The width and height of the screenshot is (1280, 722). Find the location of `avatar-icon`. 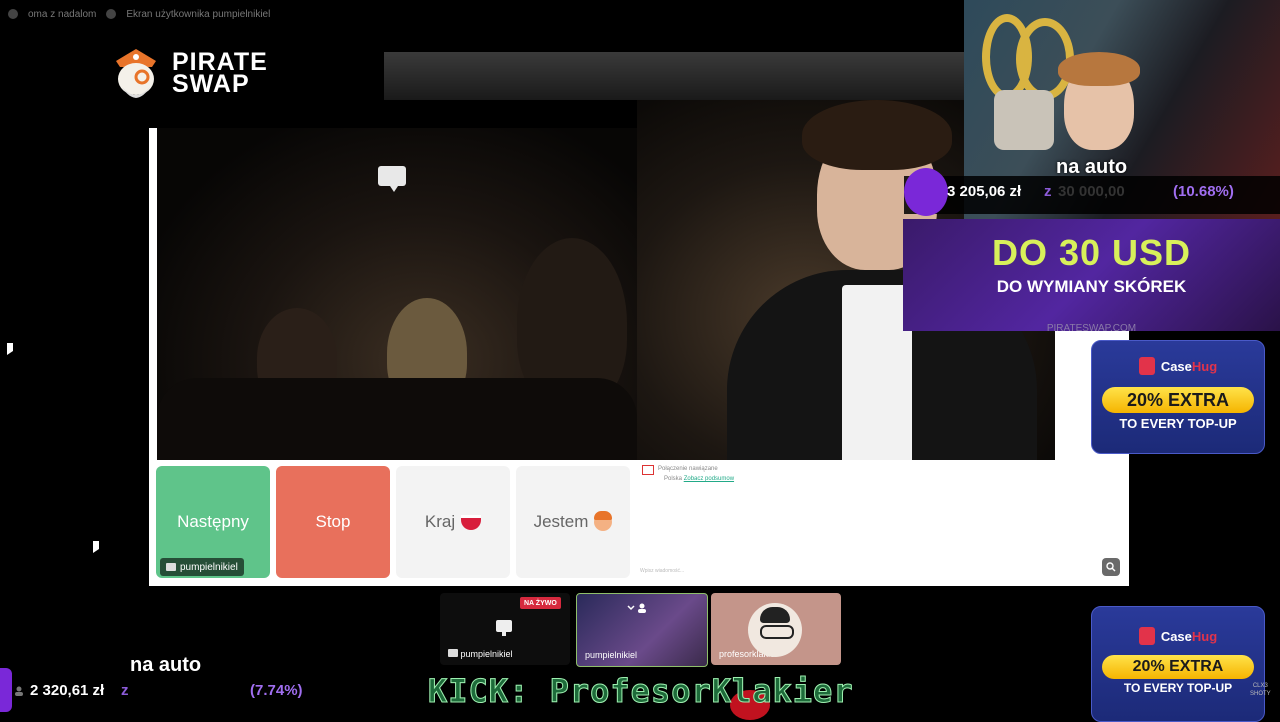

avatar-icon is located at coordinates (111, 14).